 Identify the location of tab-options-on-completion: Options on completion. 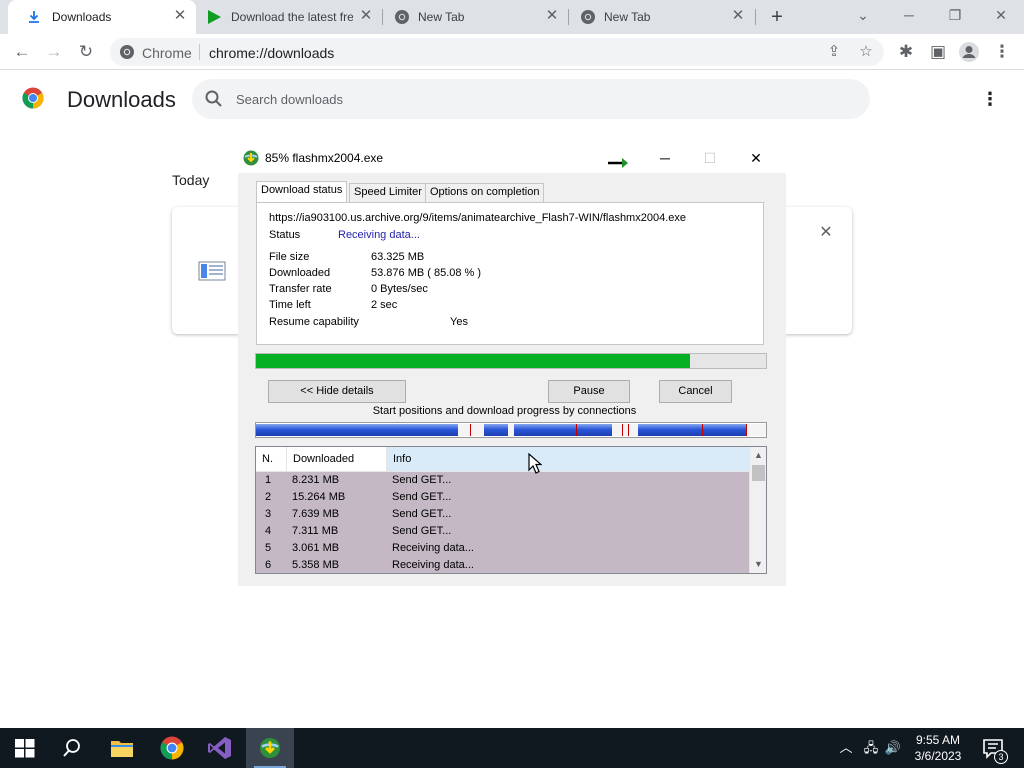
(485, 192).